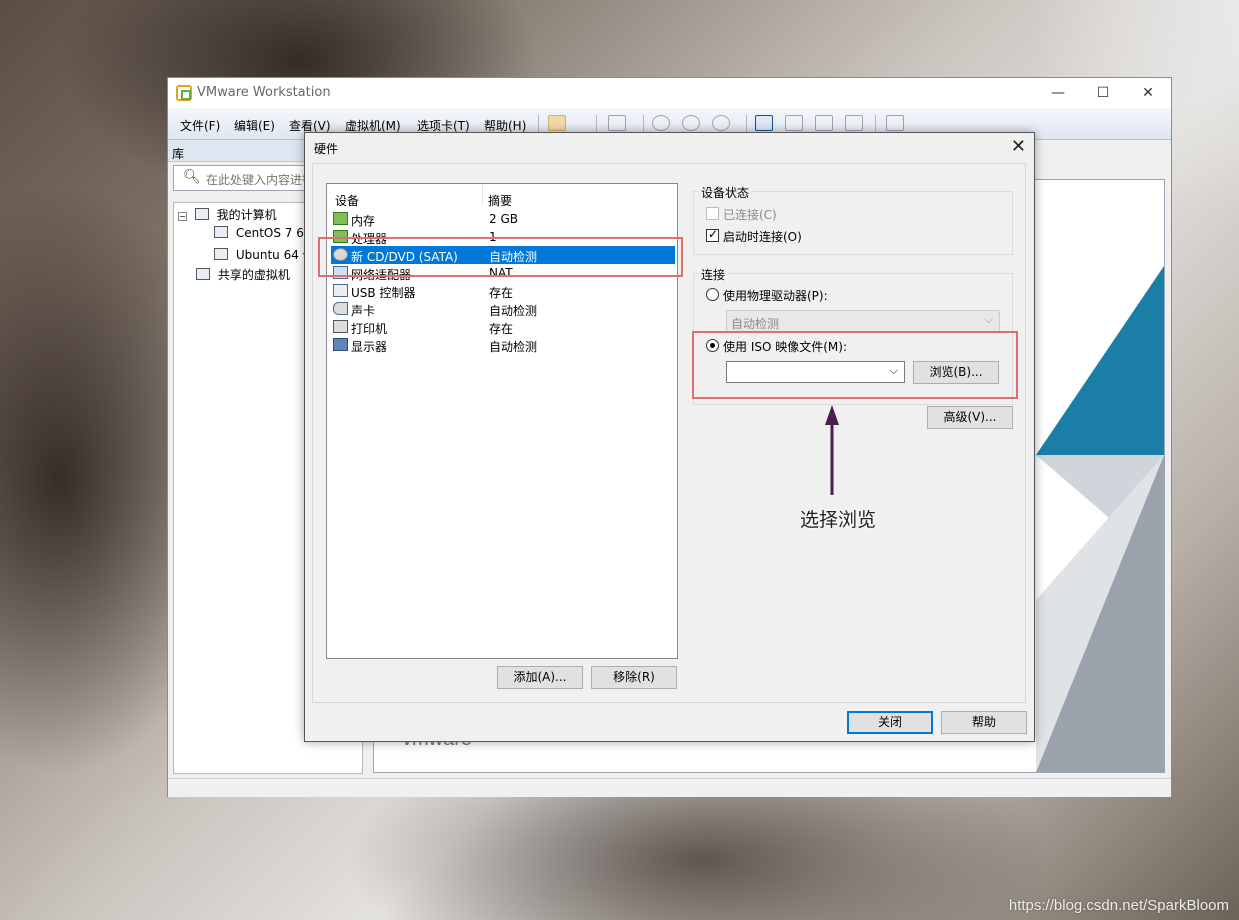 Image resolution: width=1239 pixels, height=920 pixels. I want to click on device-row: 内存 2 GB, so click(503, 219).